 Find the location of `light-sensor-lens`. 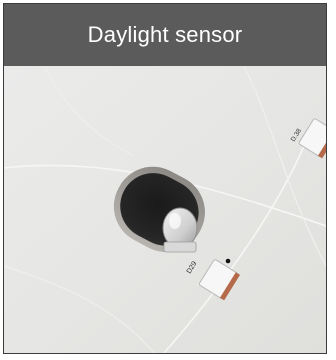

light-sensor-lens is located at coordinates (180, 230).